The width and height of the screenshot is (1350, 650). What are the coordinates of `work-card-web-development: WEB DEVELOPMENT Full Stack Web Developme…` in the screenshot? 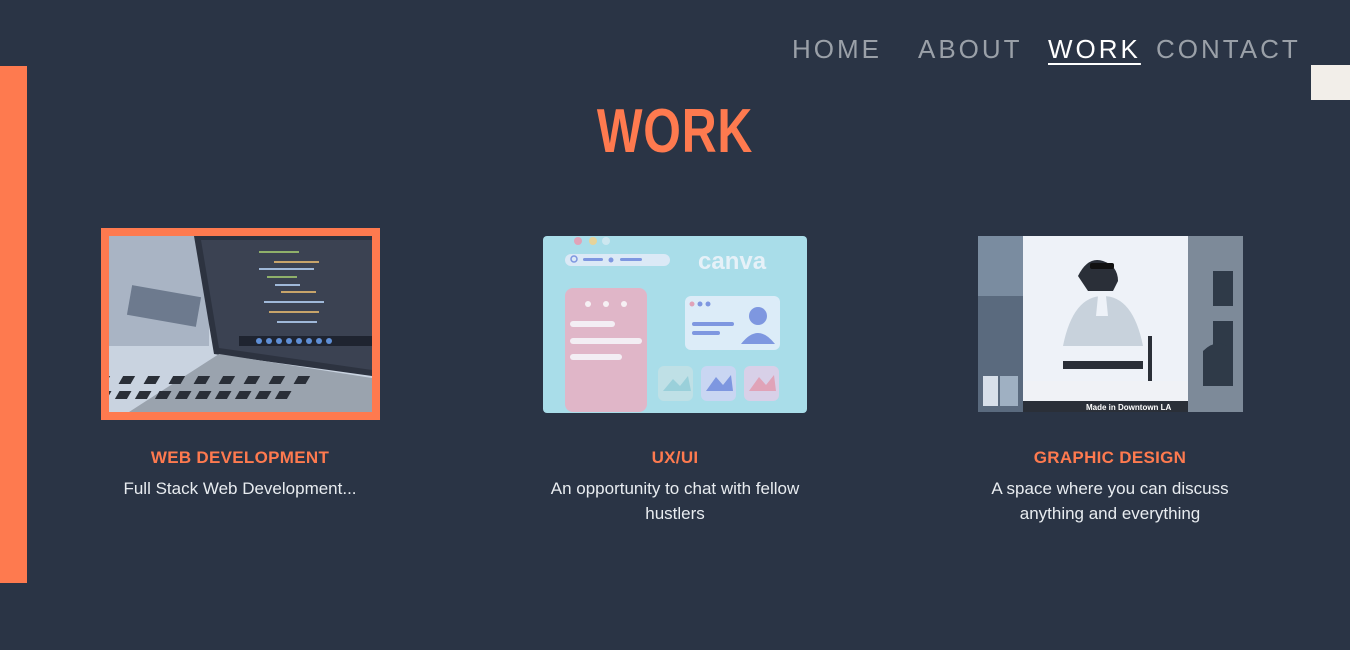 It's located at (240, 363).